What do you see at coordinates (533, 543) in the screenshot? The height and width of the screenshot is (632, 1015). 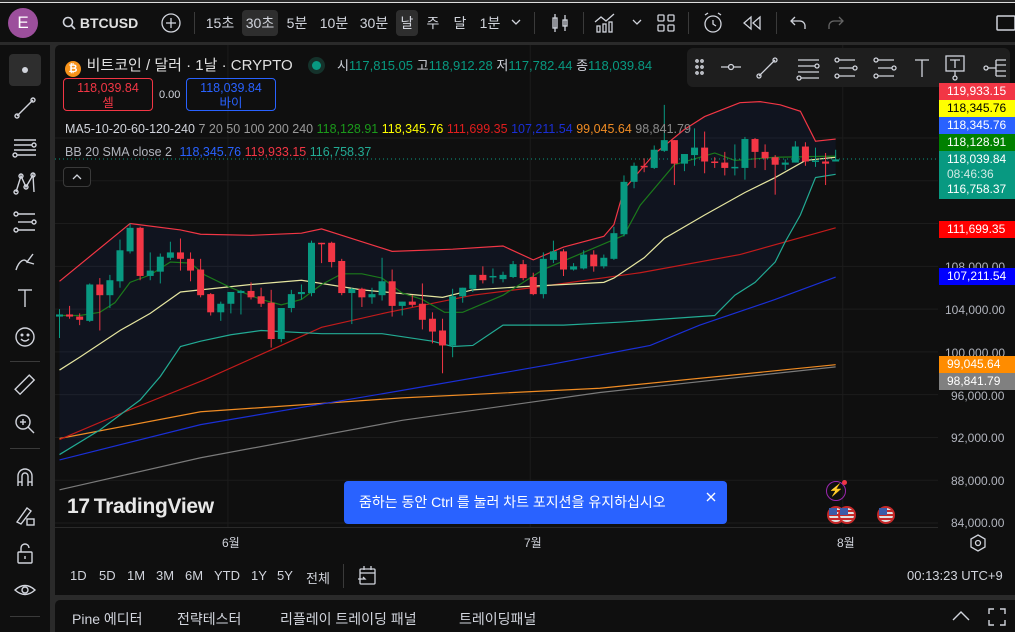 I see `time-tick: 7월` at bounding box center [533, 543].